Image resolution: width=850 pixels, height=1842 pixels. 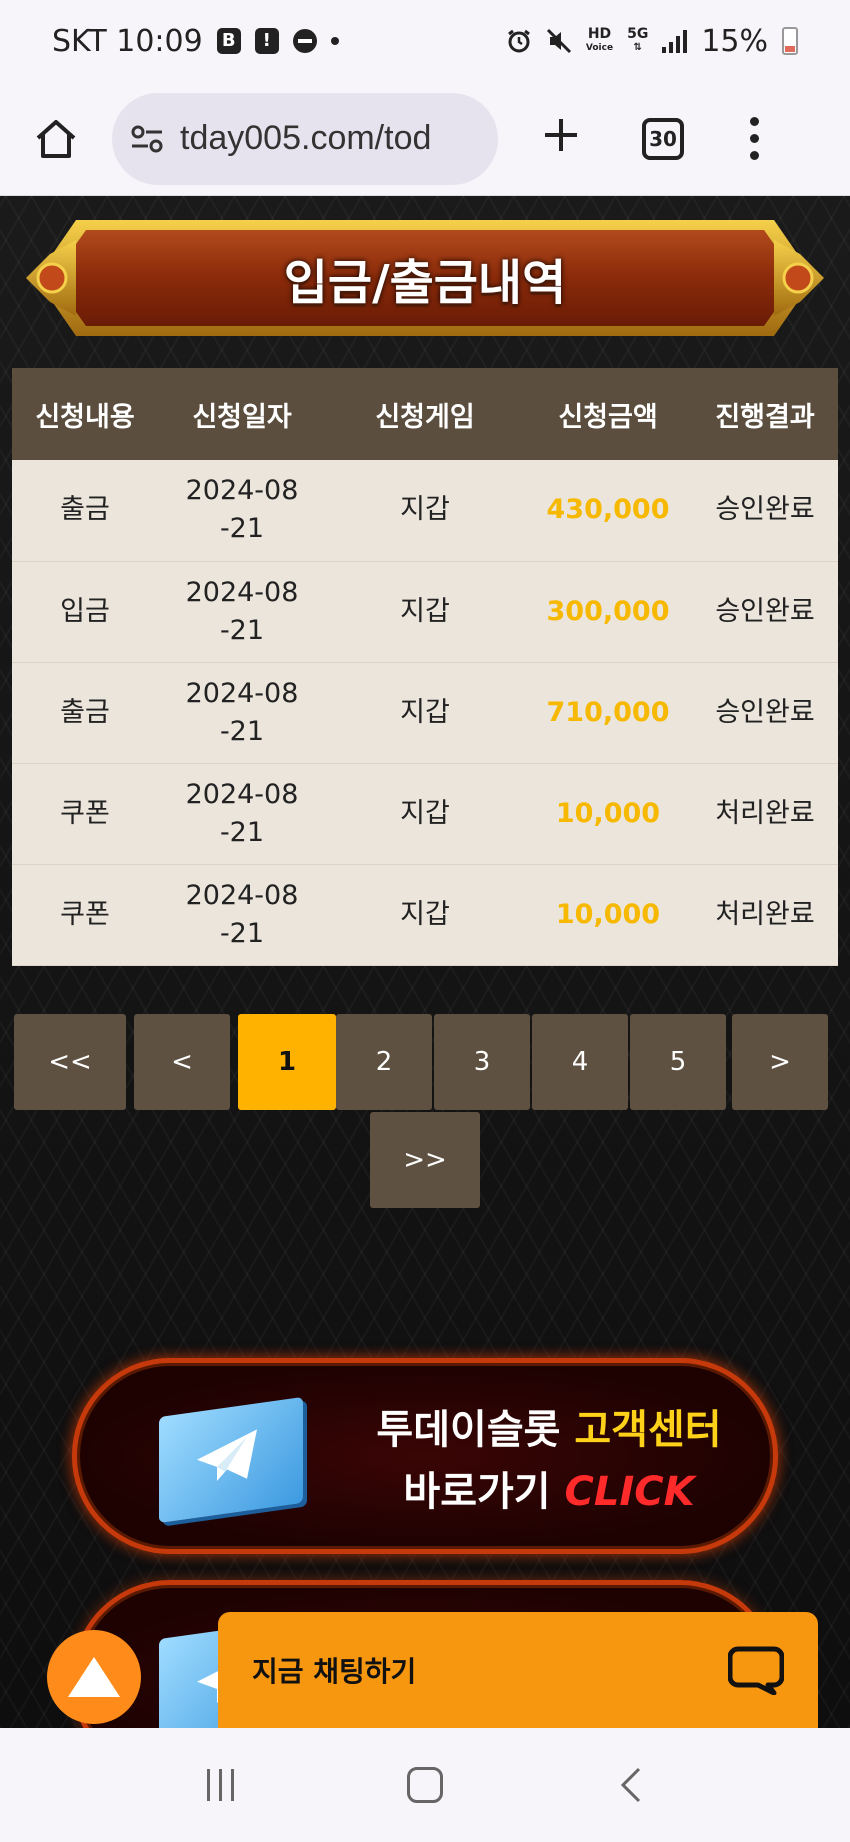 What do you see at coordinates (754, 138) in the screenshot?
I see `more-menu-button` at bounding box center [754, 138].